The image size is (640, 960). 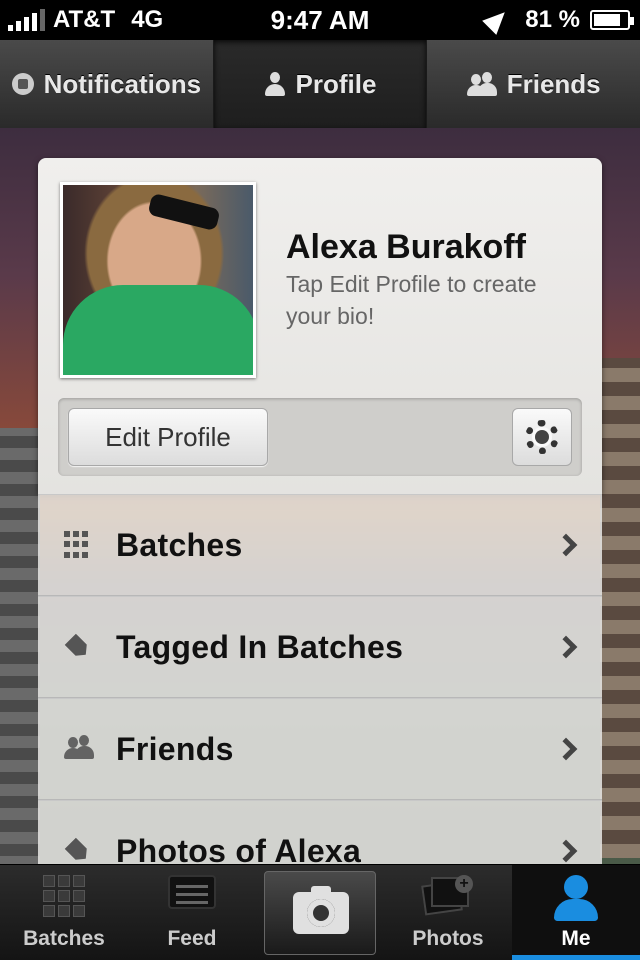 I want to click on tab-profile: Profile, so click(x=320, y=84).